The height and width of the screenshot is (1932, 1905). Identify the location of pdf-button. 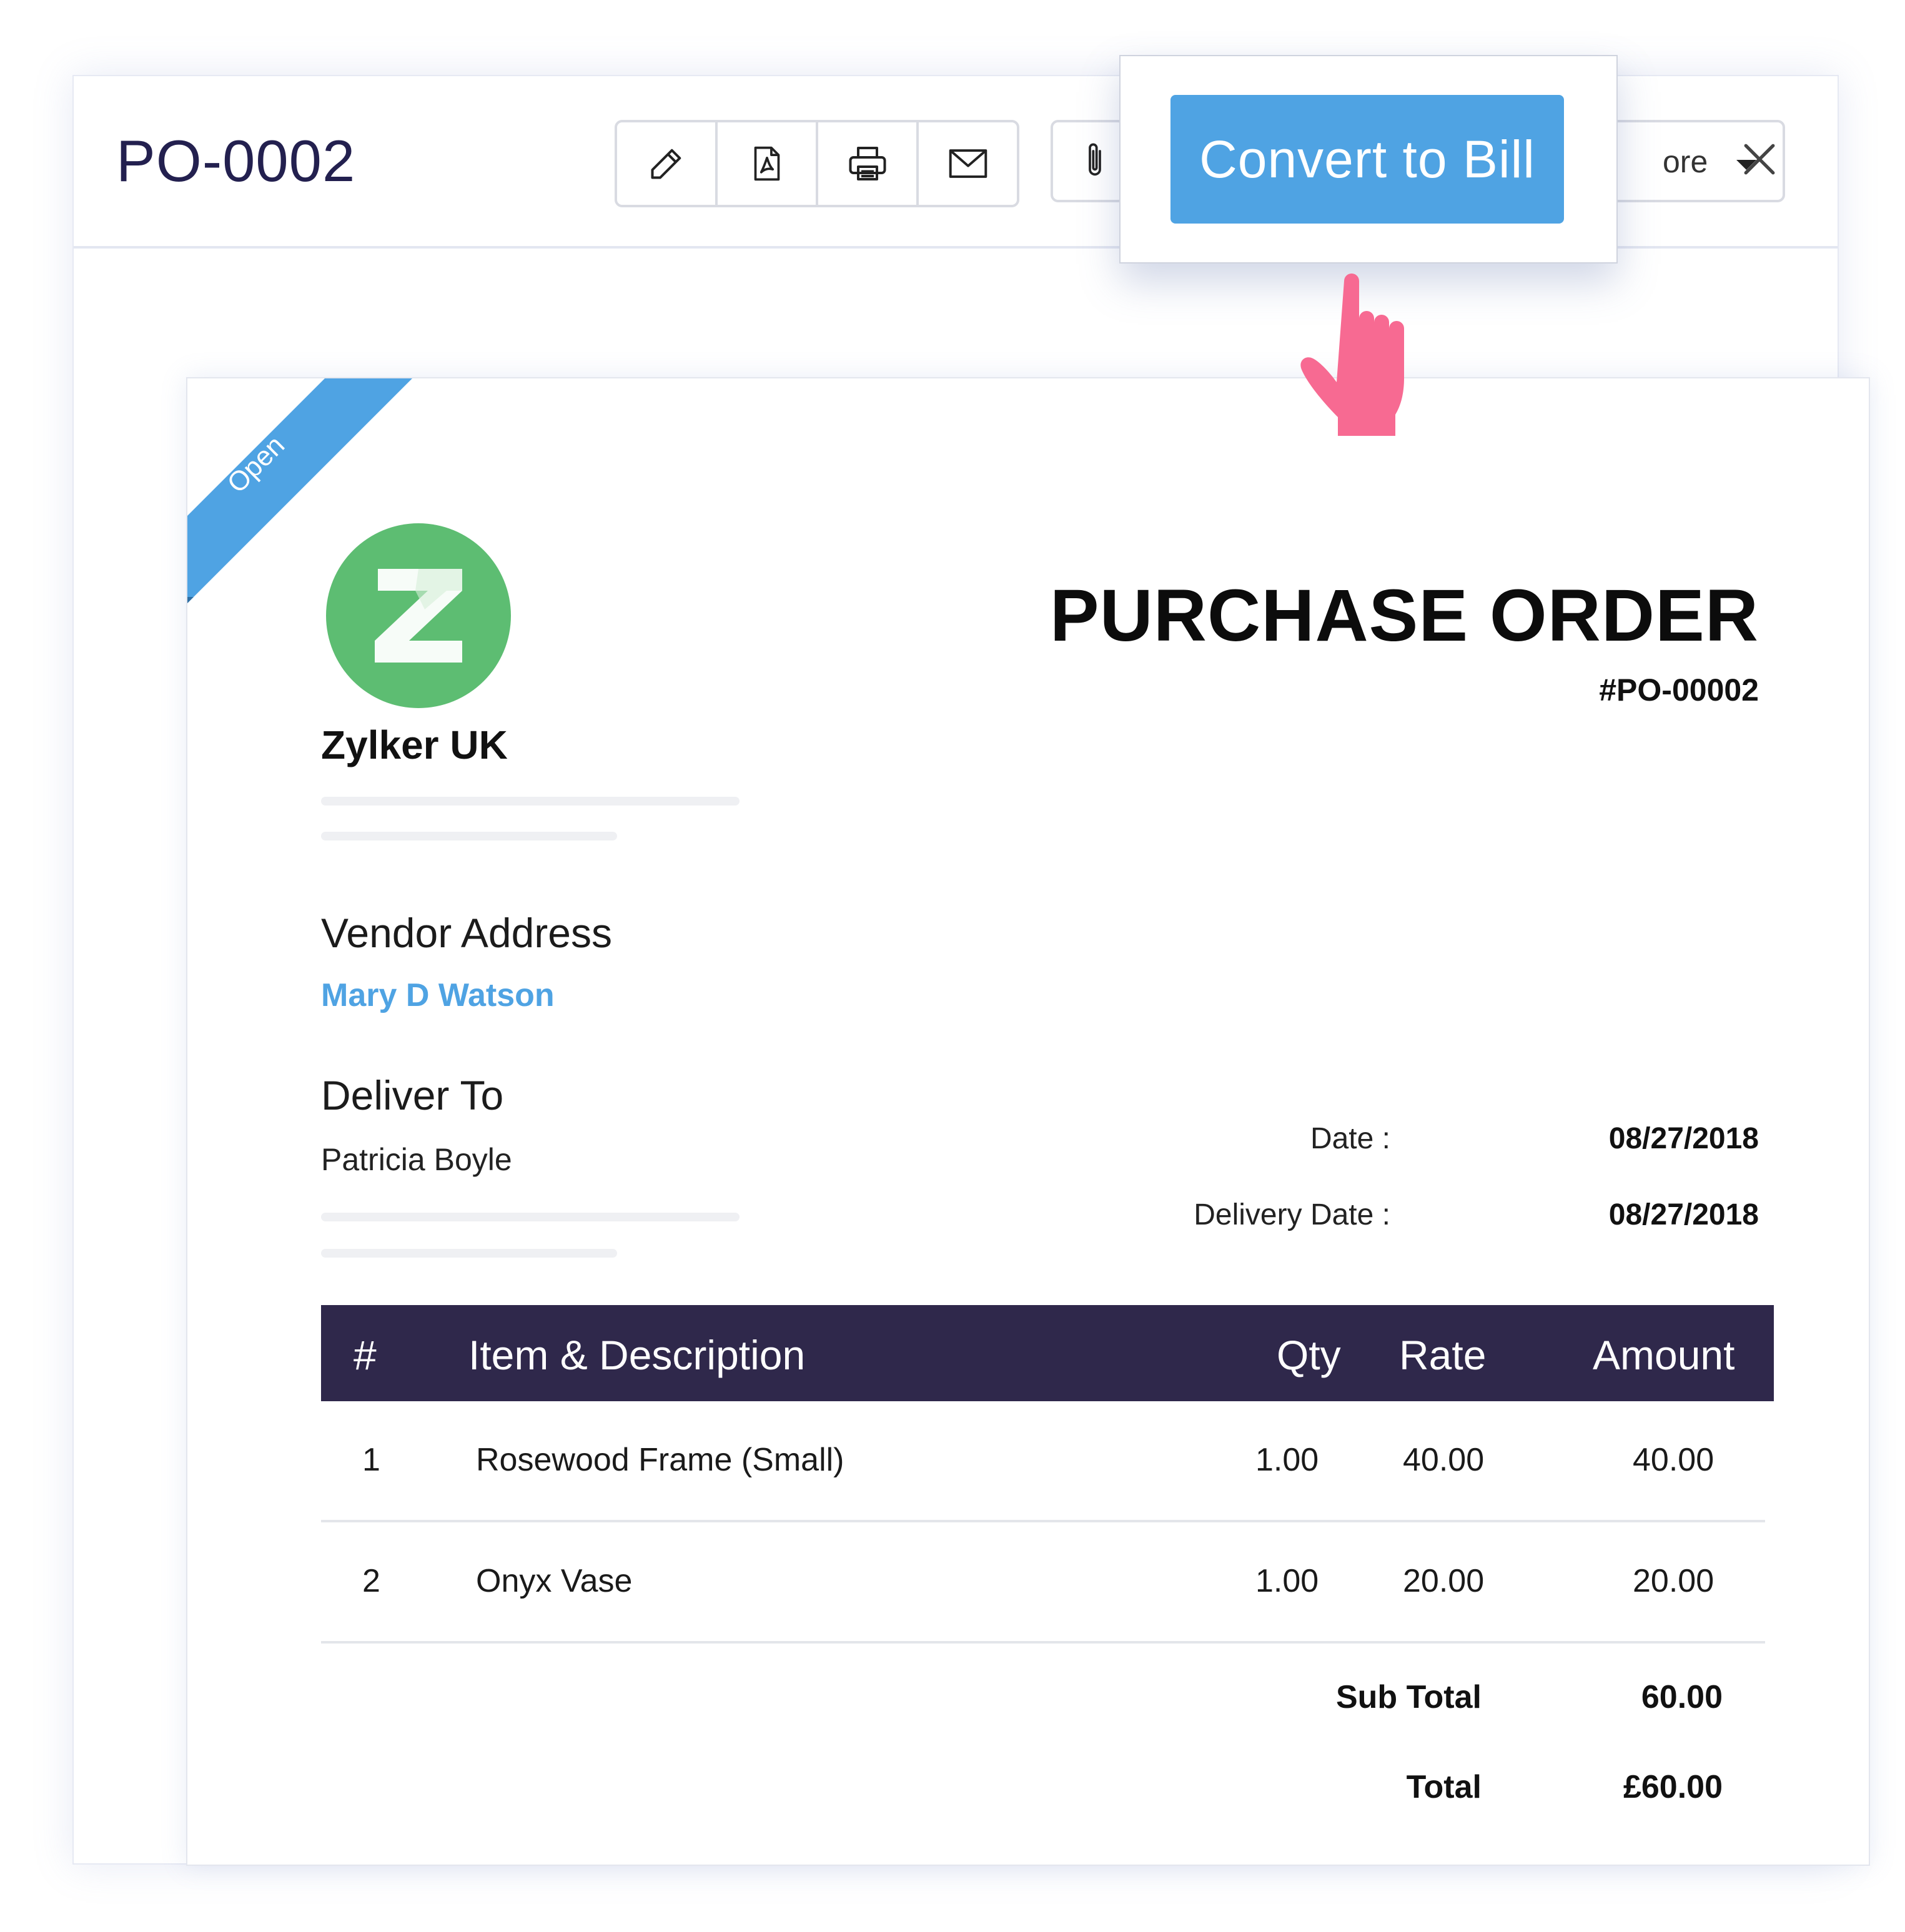
(768, 163).